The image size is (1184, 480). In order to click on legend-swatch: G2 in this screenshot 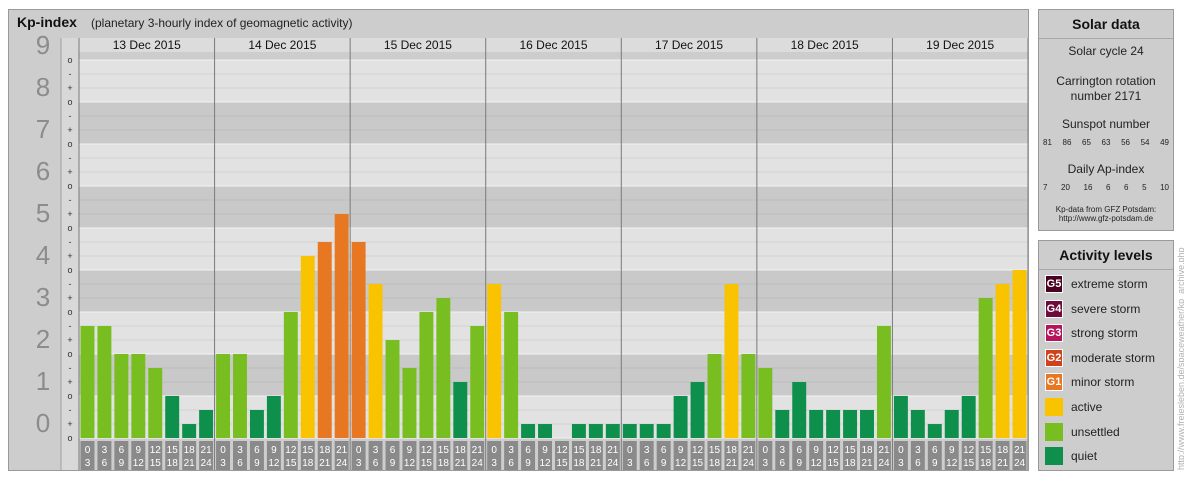, I will do `click(1054, 357)`.